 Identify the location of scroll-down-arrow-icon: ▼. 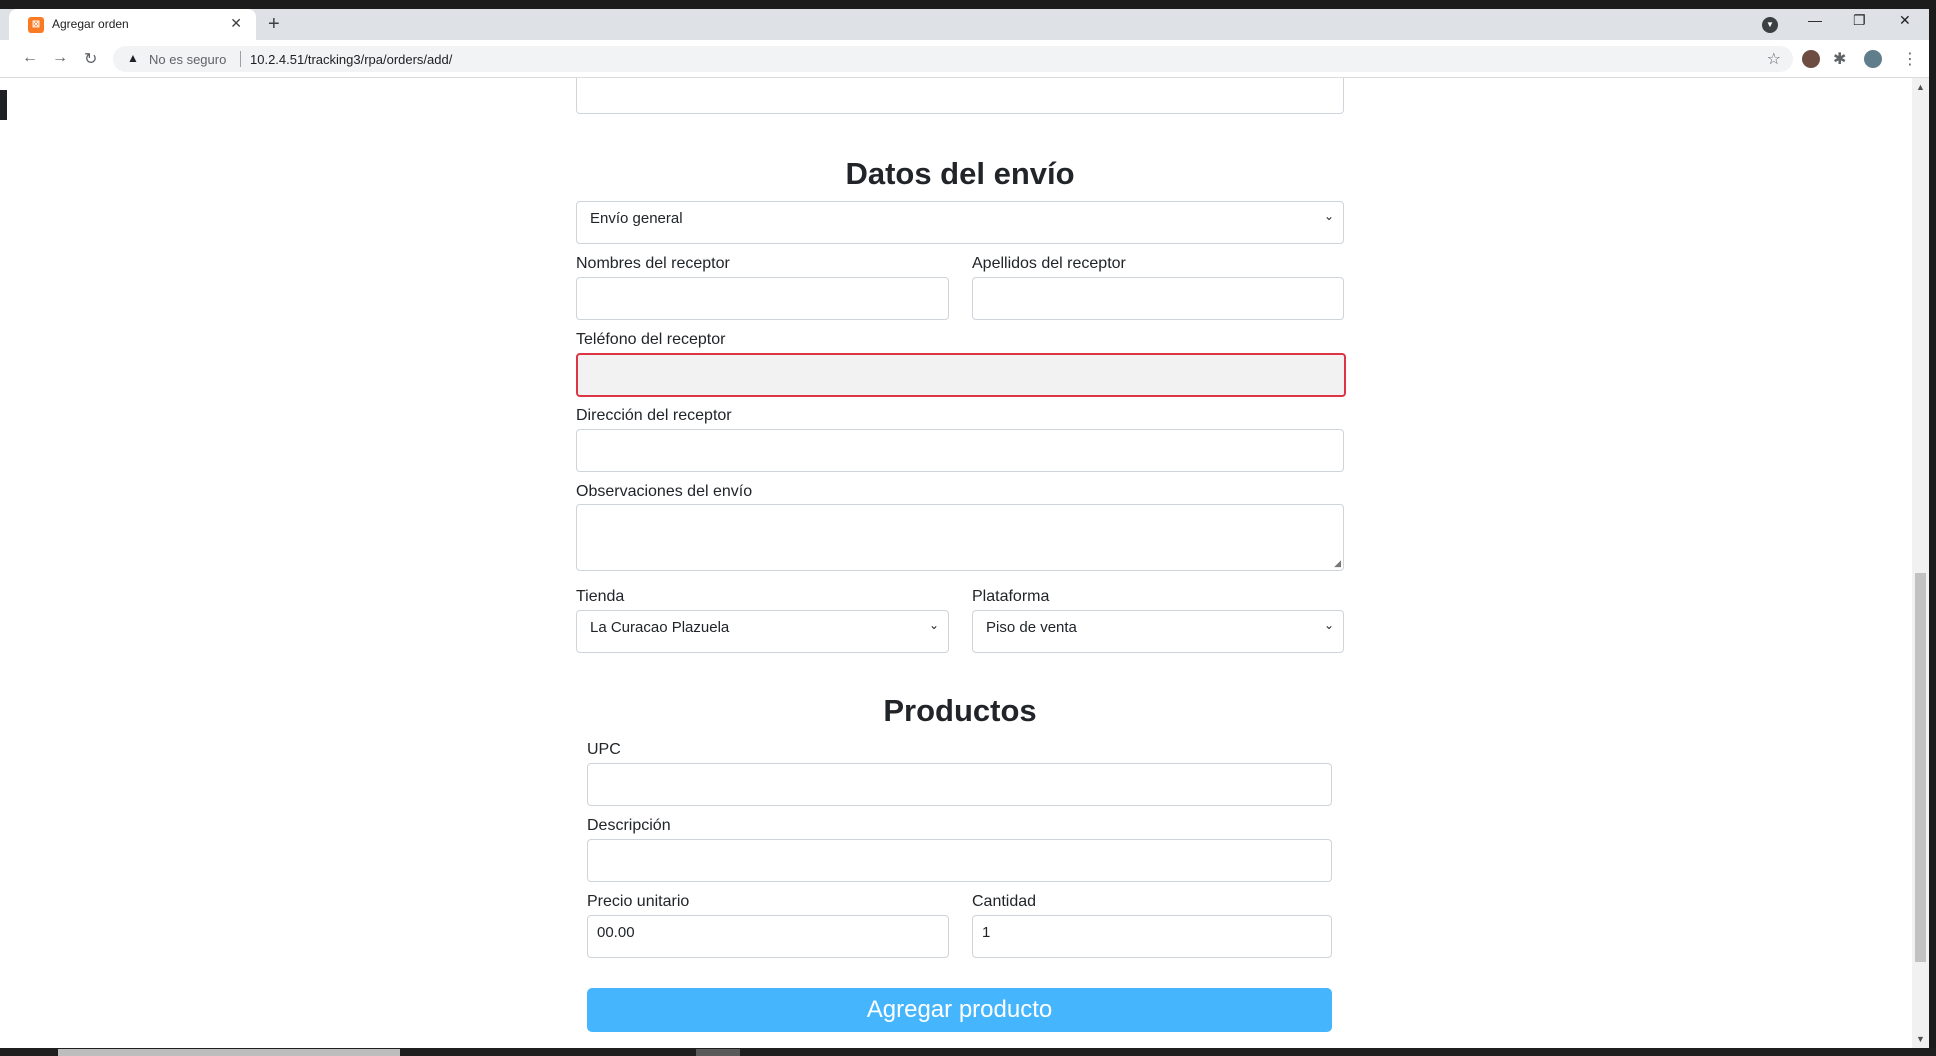
(1920, 1039).